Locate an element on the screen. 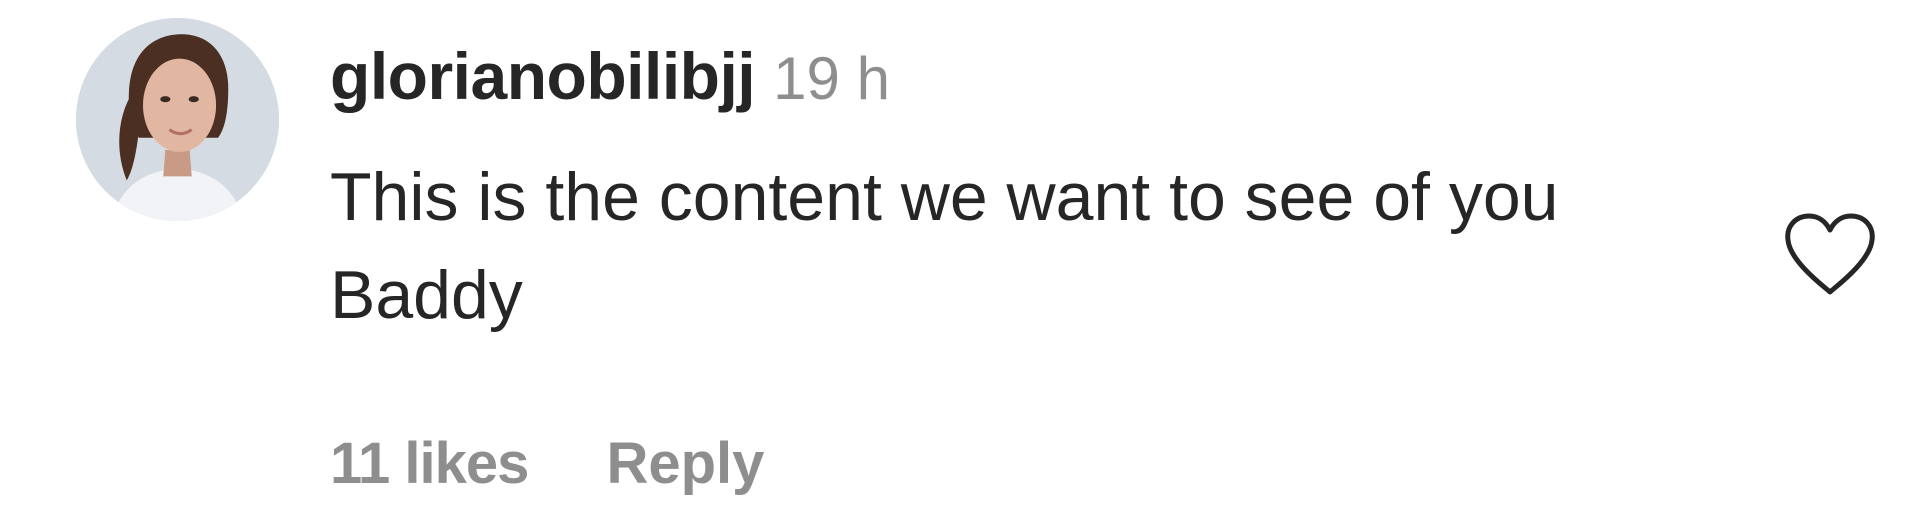  avatar is located at coordinates (177, 119).